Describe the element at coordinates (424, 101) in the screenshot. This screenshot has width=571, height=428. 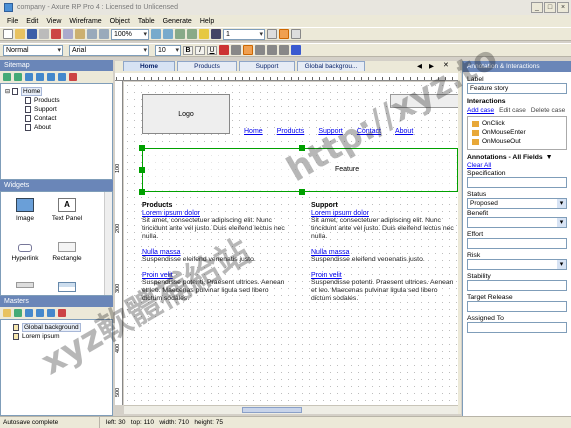
I see `search-box-placeholder` at that location.